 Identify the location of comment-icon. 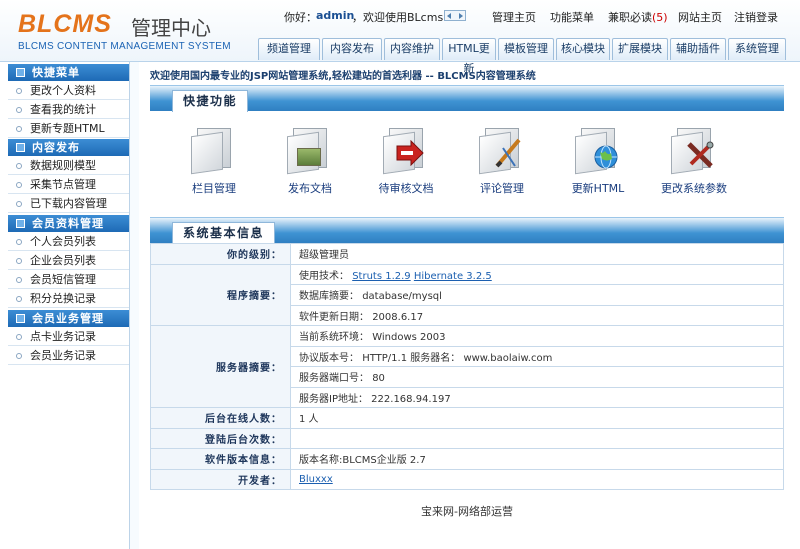
(502, 150).